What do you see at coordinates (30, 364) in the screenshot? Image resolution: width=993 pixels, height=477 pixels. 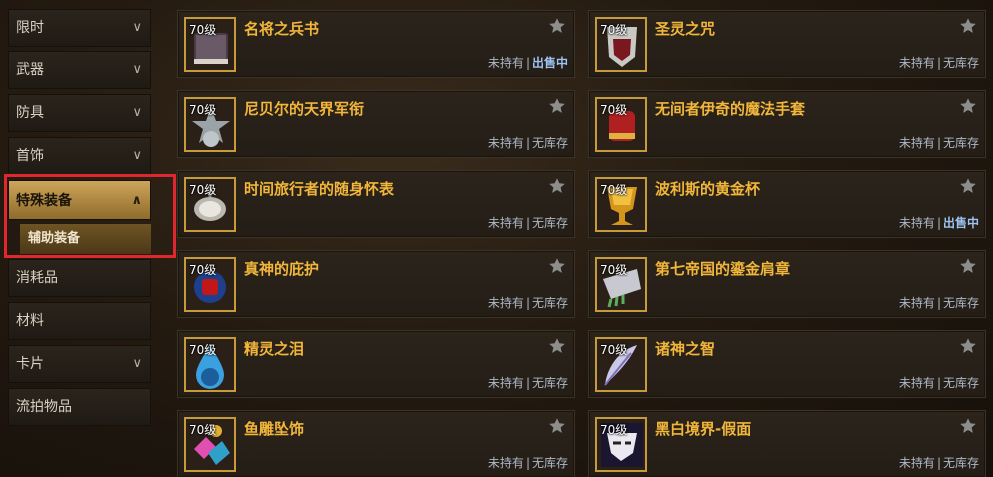 I see `sidebar-item-label: 卡片` at bounding box center [30, 364].